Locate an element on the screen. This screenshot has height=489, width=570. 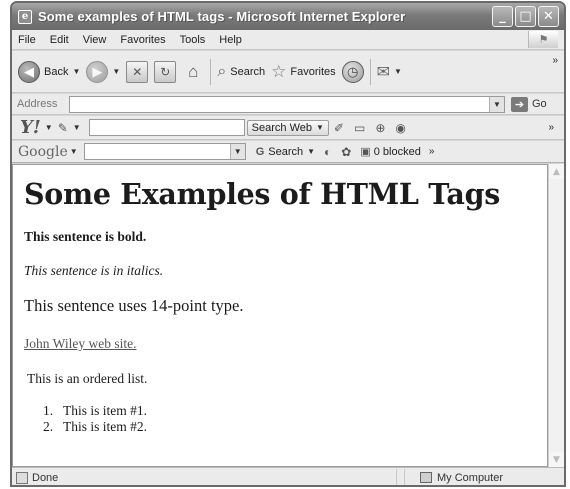
search-web-label: Search Web is located at coordinates (281, 127).